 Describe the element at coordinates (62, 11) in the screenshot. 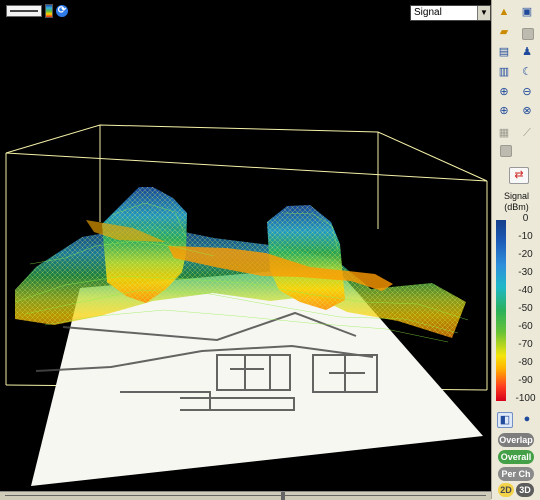

I see `refresh-icon: ⟳` at that location.